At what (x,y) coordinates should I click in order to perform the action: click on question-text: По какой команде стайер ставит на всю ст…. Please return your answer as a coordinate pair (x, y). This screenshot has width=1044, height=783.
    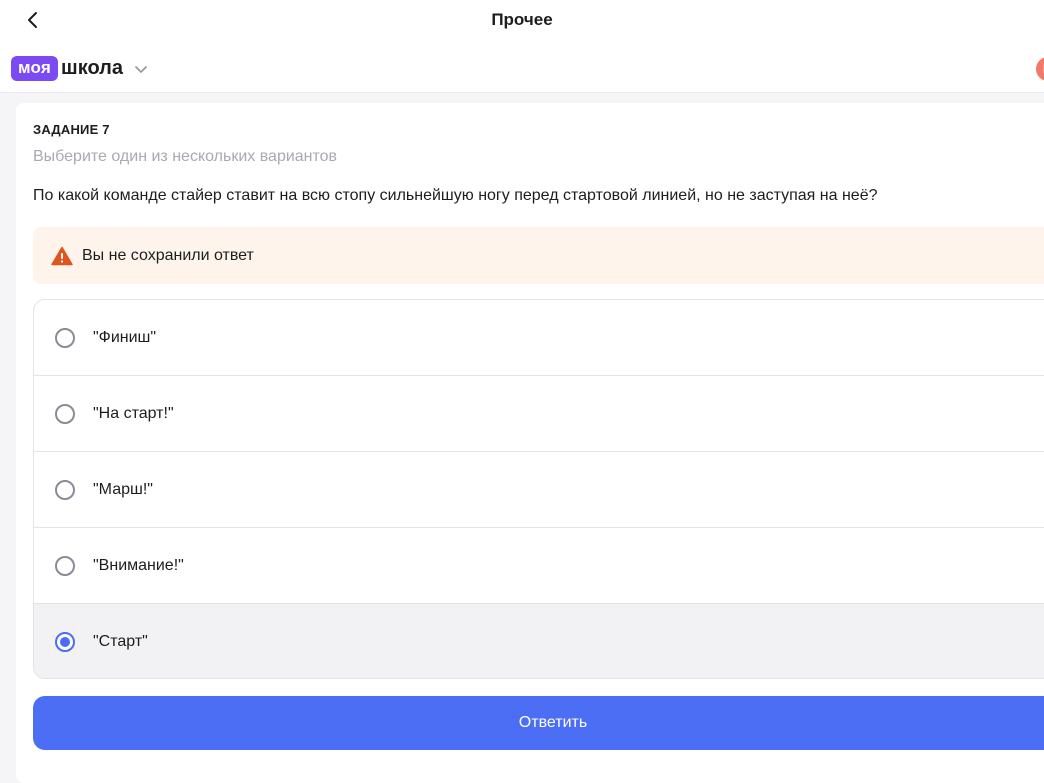
    Looking at the image, I should click on (455, 195).